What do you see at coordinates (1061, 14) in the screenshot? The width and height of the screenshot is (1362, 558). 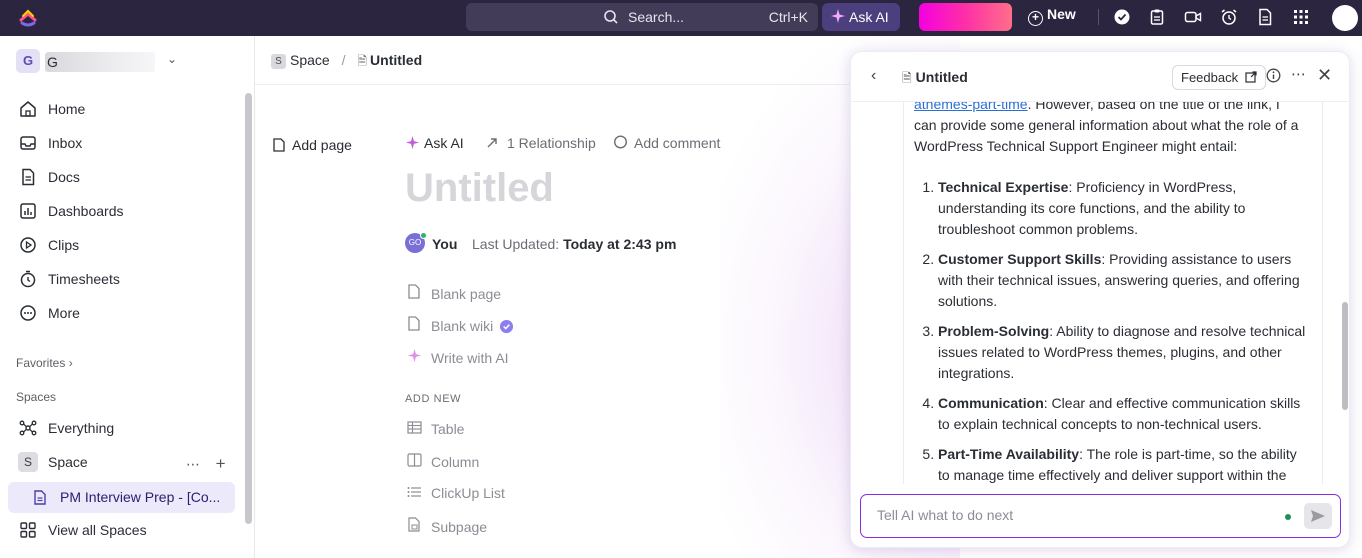 I see `new-label: New` at bounding box center [1061, 14].